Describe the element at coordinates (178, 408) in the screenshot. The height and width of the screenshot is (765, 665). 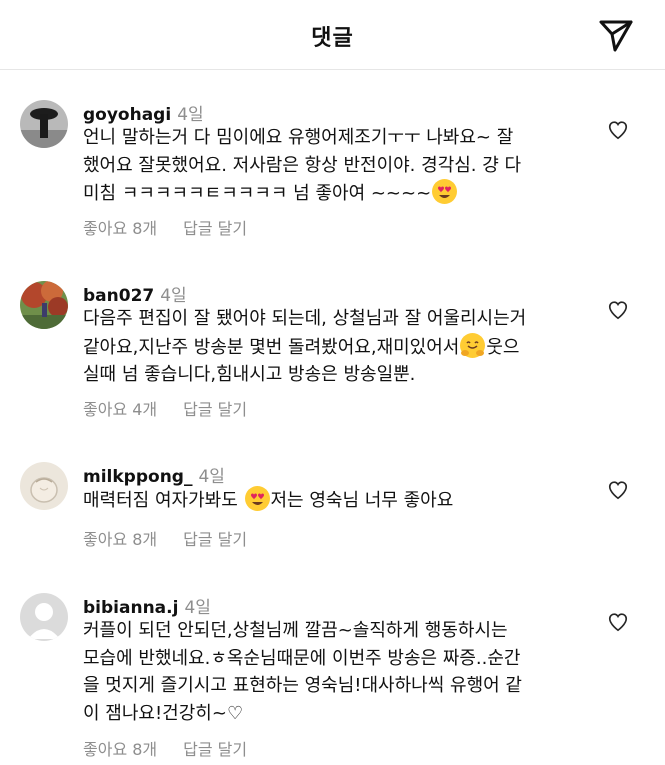
I see `comment-actions: 좋아요 4개 답글 달기` at that location.